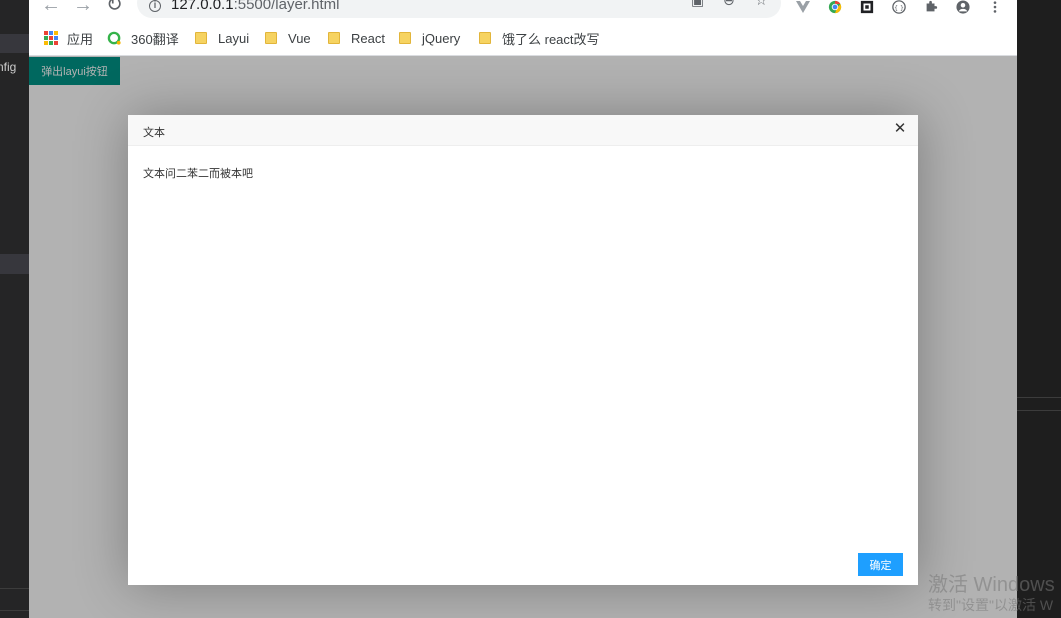 The image size is (1061, 618). Describe the element at coordinates (198, 174) in the screenshot. I see `dialog-content: 文本问二苯二而被本吧` at that location.